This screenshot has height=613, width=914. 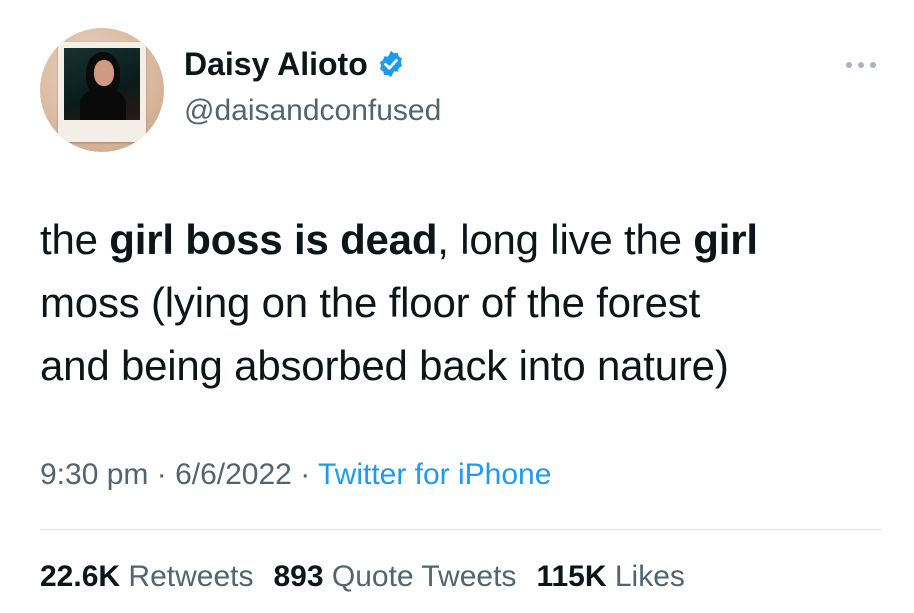 I want to click on avatar-polaroid-image, so click(x=102, y=92).